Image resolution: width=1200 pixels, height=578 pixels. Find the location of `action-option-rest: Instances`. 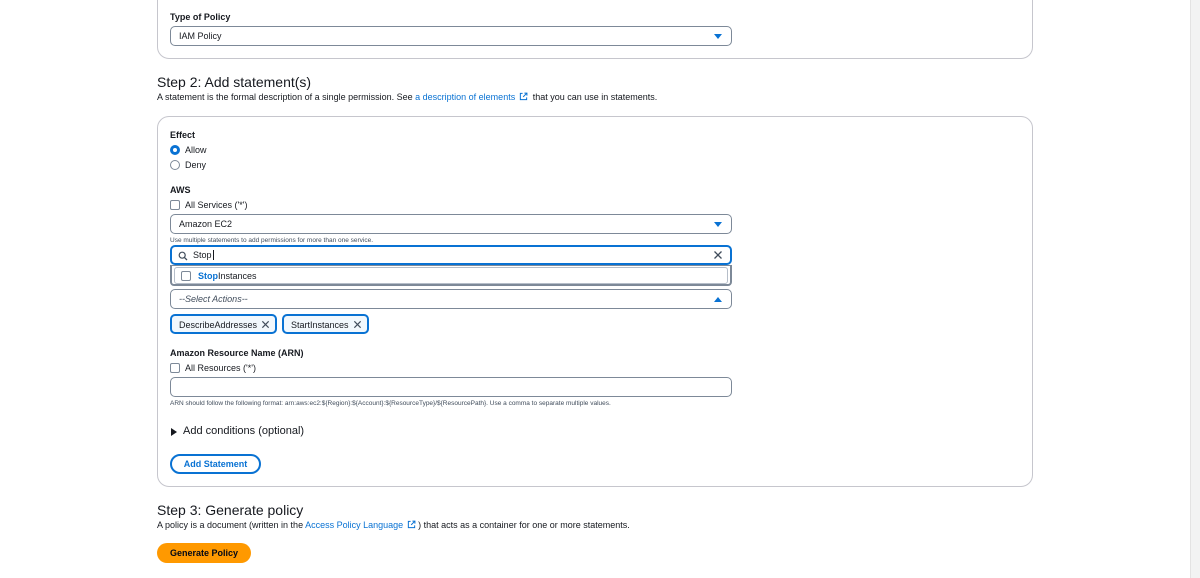

action-option-rest: Instances is located at coordinates (237, 276).